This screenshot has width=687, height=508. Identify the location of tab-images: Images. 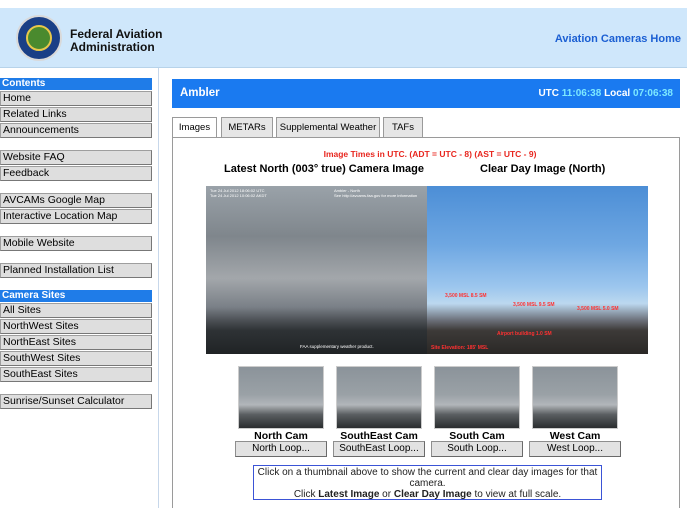
(194, 127).